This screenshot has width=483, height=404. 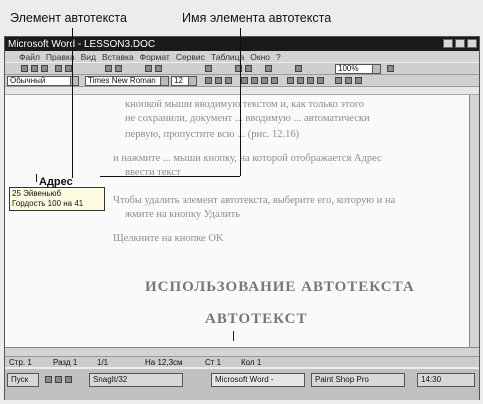 I want to click on task-paintshop: Paint Shop Pro, so click(x=358, y=380).